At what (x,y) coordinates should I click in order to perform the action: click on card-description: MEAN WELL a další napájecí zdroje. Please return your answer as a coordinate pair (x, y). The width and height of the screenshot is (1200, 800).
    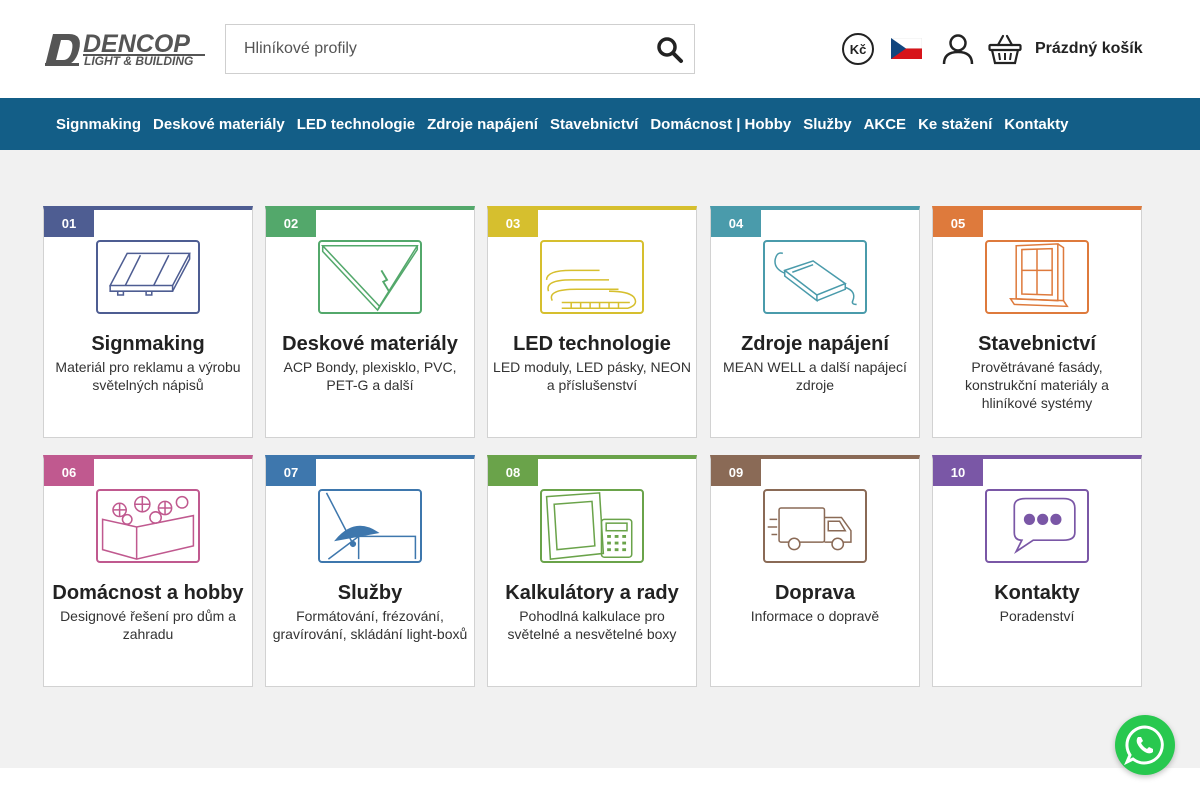
    Looking at the image, I should click on (815, 376).